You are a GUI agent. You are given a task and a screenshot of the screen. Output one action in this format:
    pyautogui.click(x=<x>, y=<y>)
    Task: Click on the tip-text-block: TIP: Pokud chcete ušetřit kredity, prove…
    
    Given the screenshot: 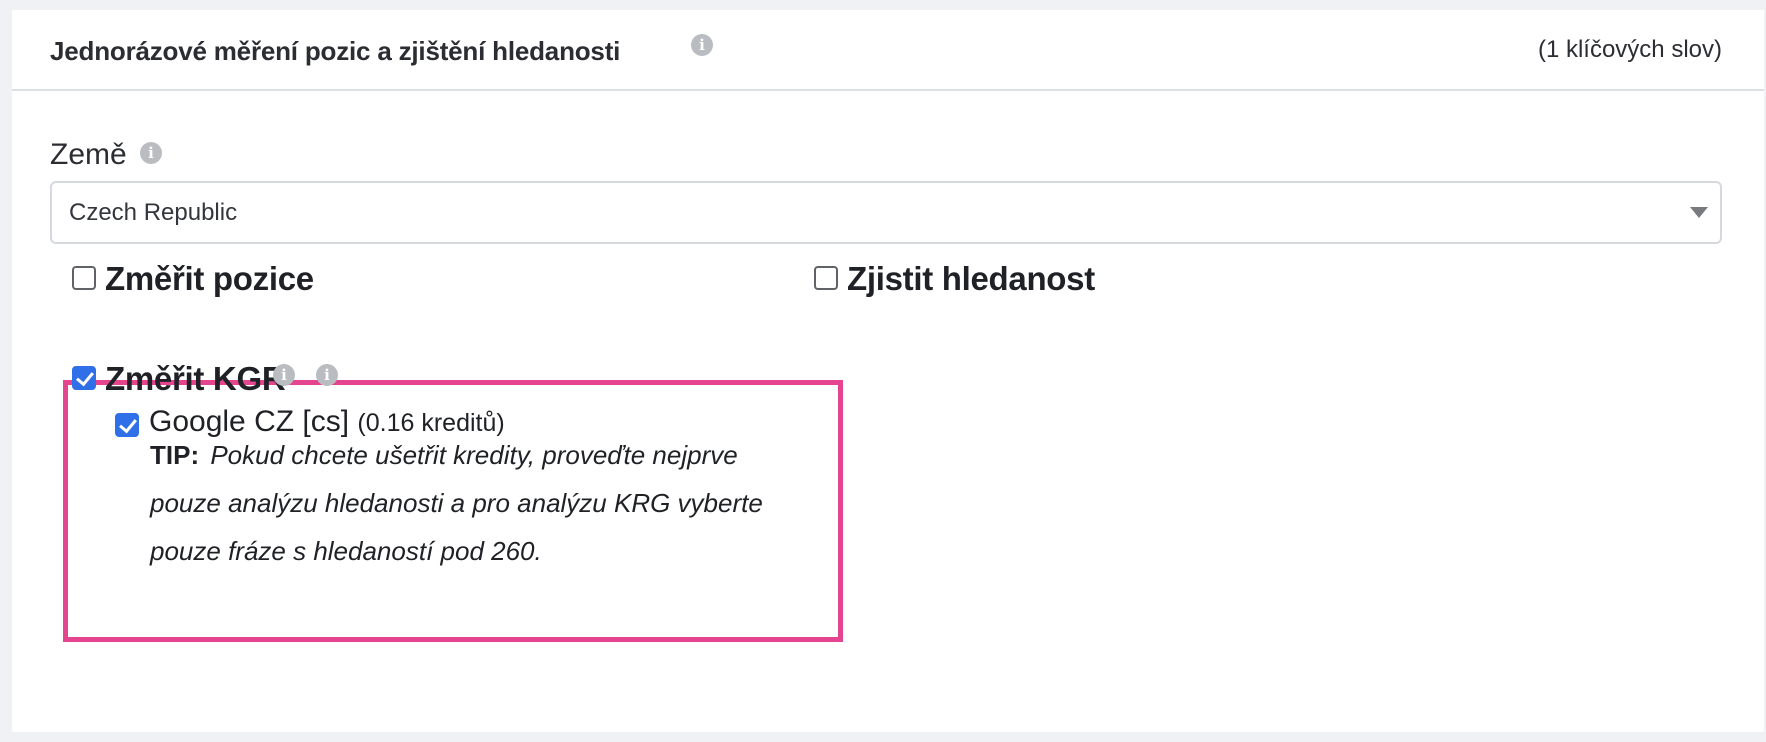 What is the action you would take?
    pyautogui.click(x=480, y=503)
    